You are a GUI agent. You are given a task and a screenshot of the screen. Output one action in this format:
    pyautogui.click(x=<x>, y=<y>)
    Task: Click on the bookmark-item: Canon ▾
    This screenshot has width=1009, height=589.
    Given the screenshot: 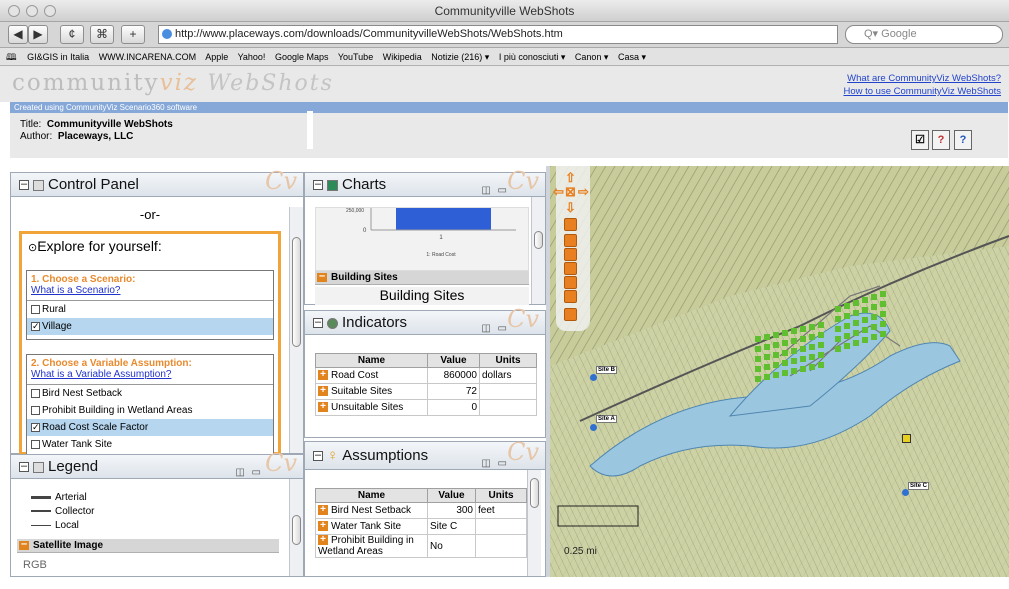 What is the action you would take?
    pyautogui.click(x=592, y=57)
    